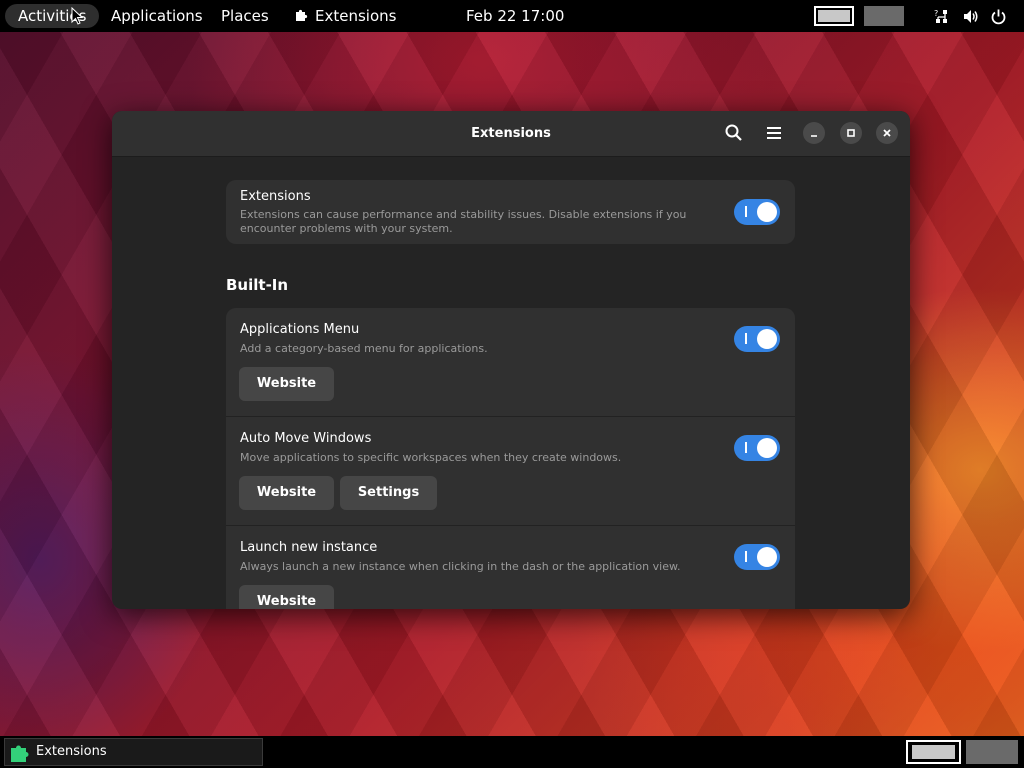  What do you see at coordinates (77, 16) in the screenshot?
I see `mouse-cursor-icon` at bounding box center [77, 16].